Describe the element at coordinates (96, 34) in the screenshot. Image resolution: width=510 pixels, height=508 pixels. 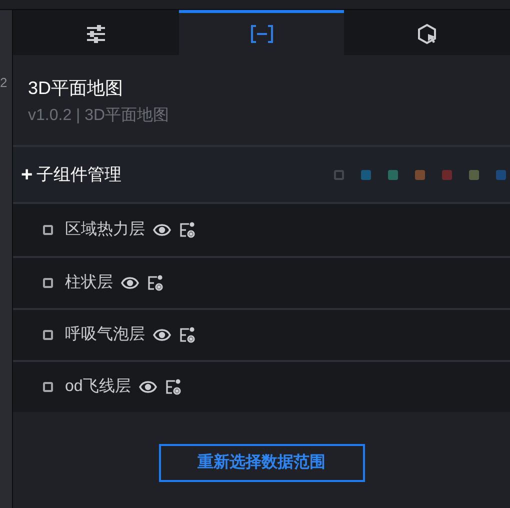
I see `sliders-icon` at that location.